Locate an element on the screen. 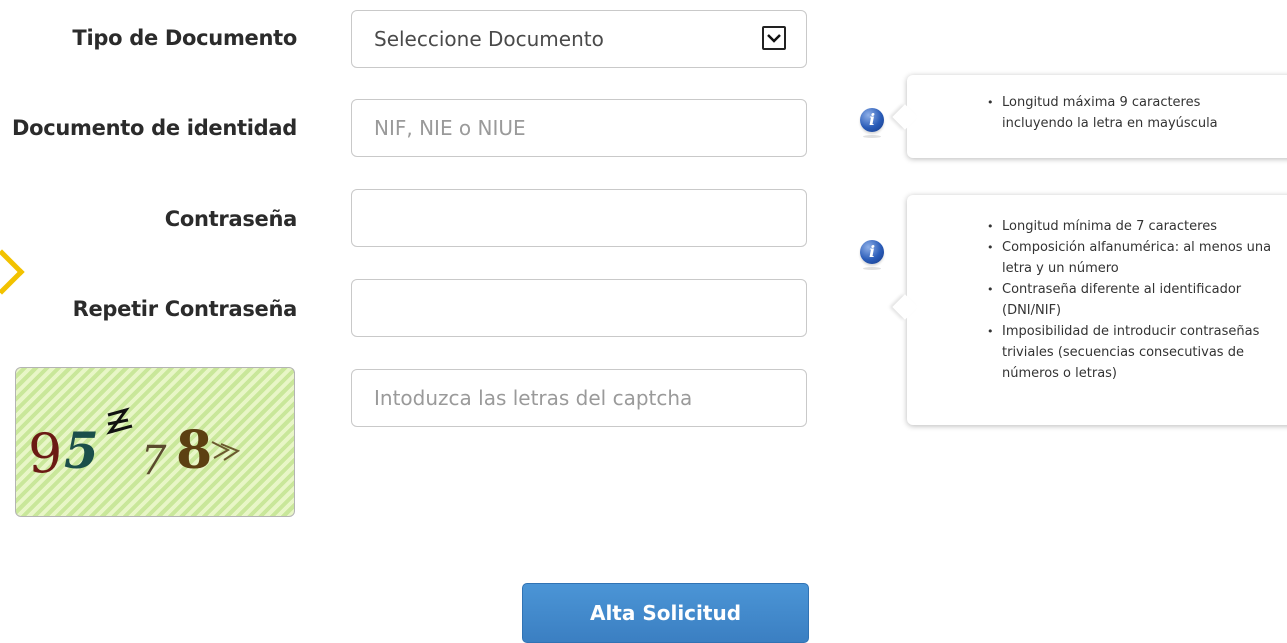 This screenshot has width=1287, height=643. contrasena-field is located at coordinates (579, 218).